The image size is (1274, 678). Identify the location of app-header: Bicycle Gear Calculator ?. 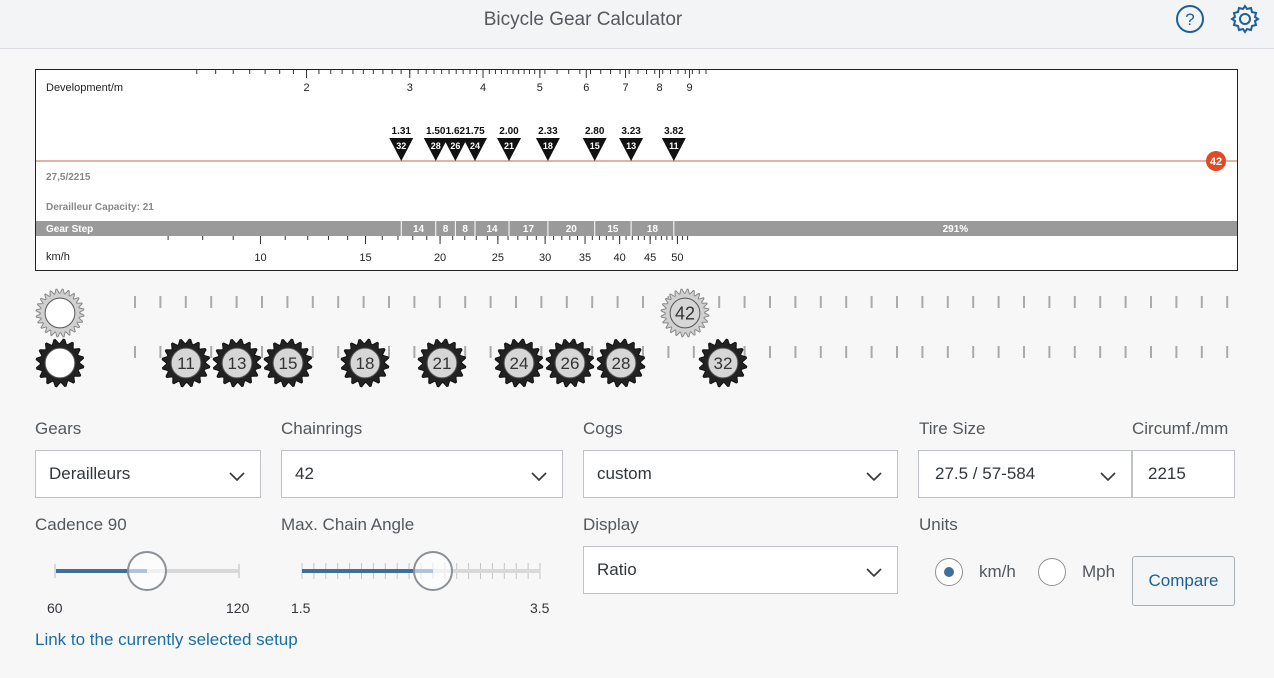
(637, 24).